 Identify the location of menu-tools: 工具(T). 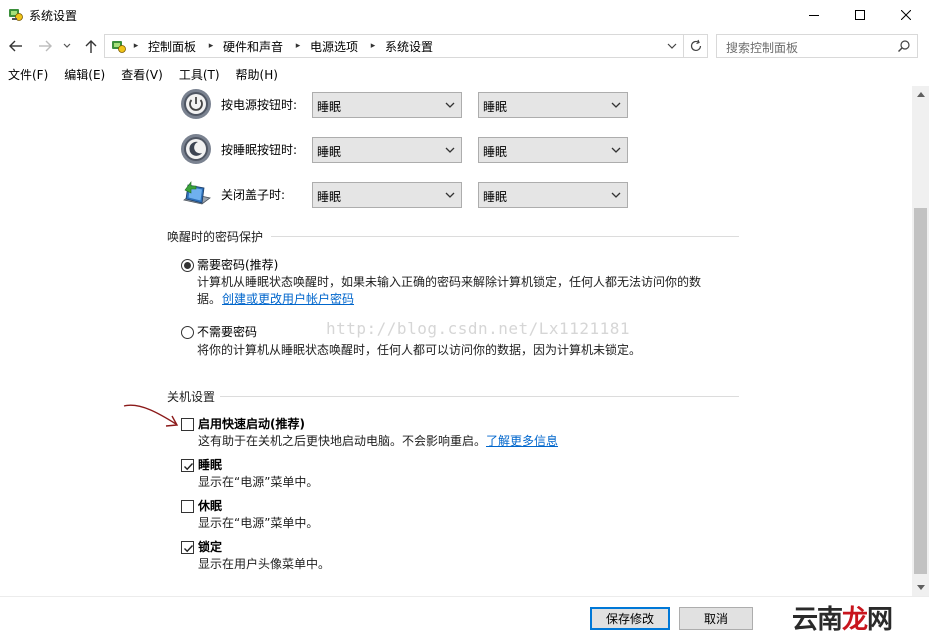
(199, 75).